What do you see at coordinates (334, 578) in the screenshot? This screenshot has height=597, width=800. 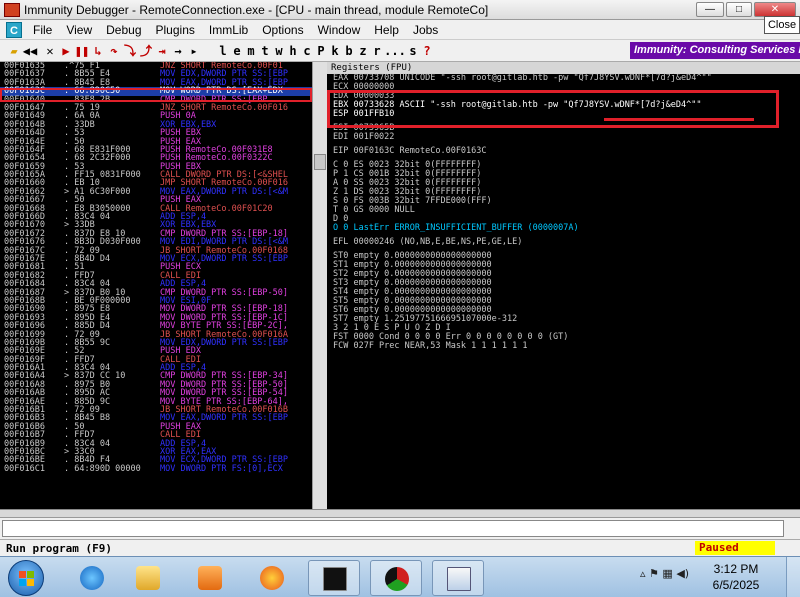 I see `taskbar-command-prompt` at bounding box center [334, 578].